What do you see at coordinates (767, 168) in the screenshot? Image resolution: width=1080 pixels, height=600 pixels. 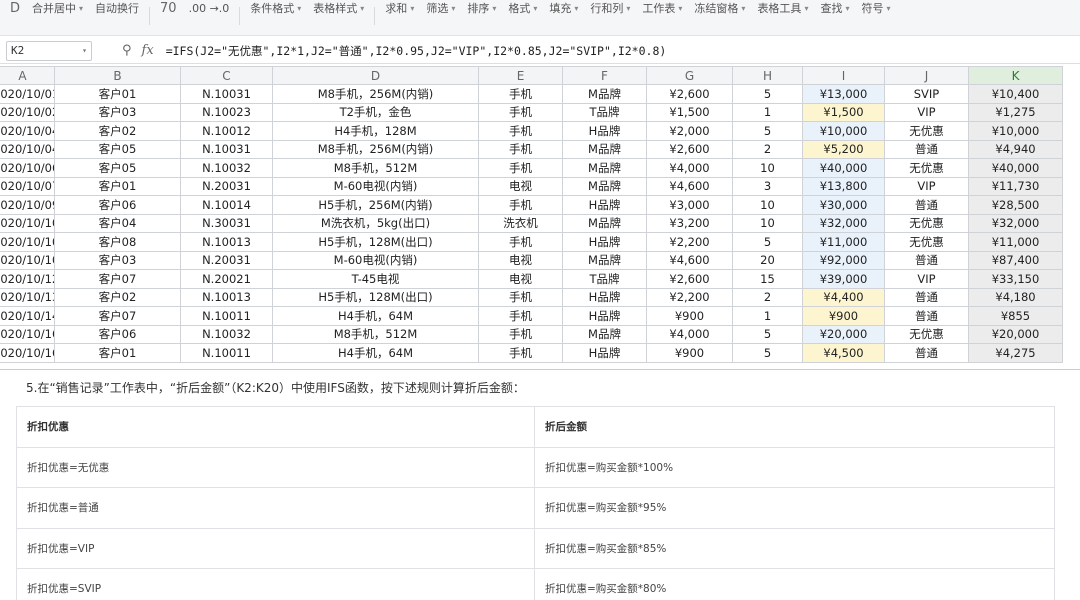 I see `cell-h: 10` at bounding box center [767, 168].